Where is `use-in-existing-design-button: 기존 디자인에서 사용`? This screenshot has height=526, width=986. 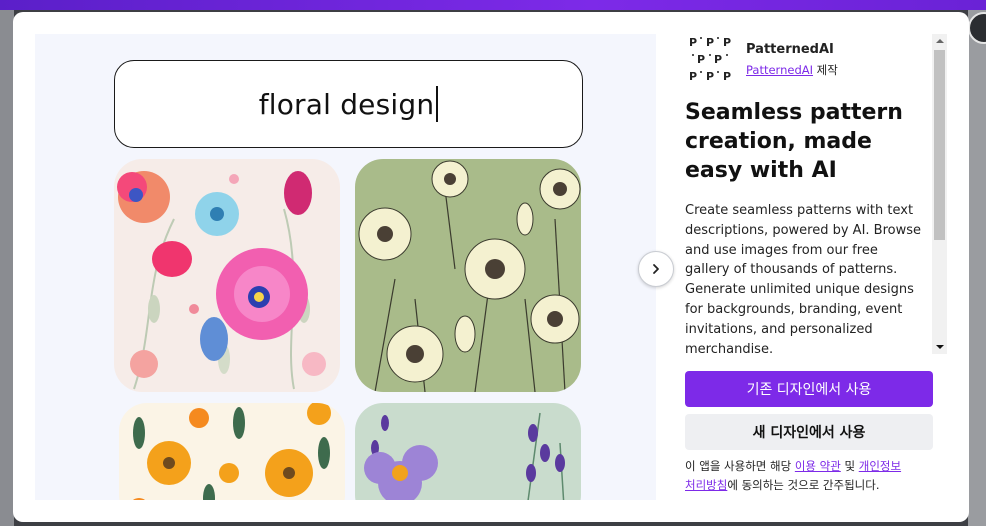 use-in-existing-design-button: 기존 디자인에서 사용 is located at coordinates (809, 389).